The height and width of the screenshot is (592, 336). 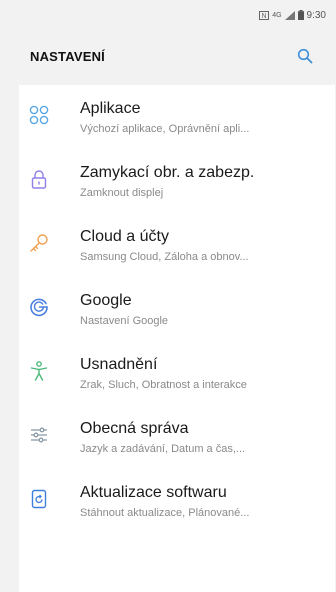 I want to click on signal-icon, so click(x=289, y=15).